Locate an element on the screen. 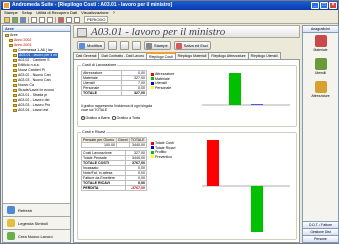 This screenshot has height=244, width=339. cell-value is located at coordinates (123, 145).